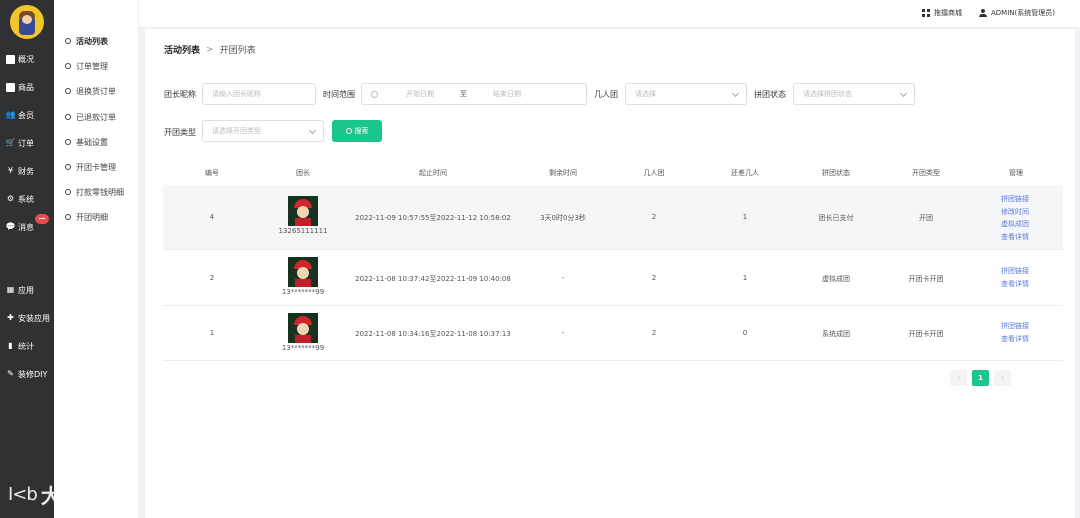 The width and height of the screenshot is (1080, 518). What do you see at coordinates (10, 59) in the screenshot?
I see `square-icon` at bounding box center [10, 59].